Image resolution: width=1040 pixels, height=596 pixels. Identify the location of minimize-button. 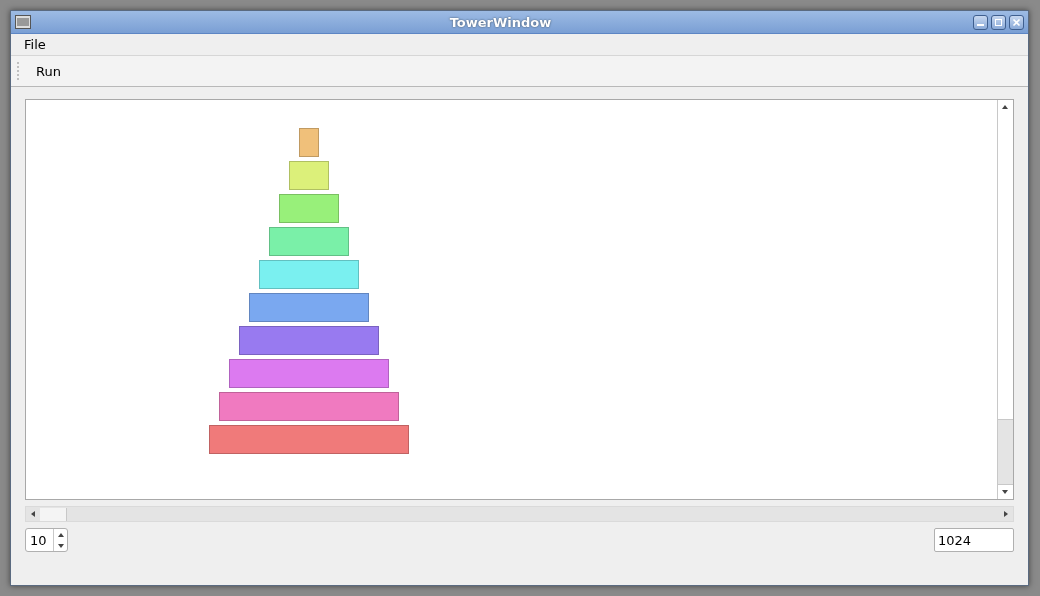
(980, 22).